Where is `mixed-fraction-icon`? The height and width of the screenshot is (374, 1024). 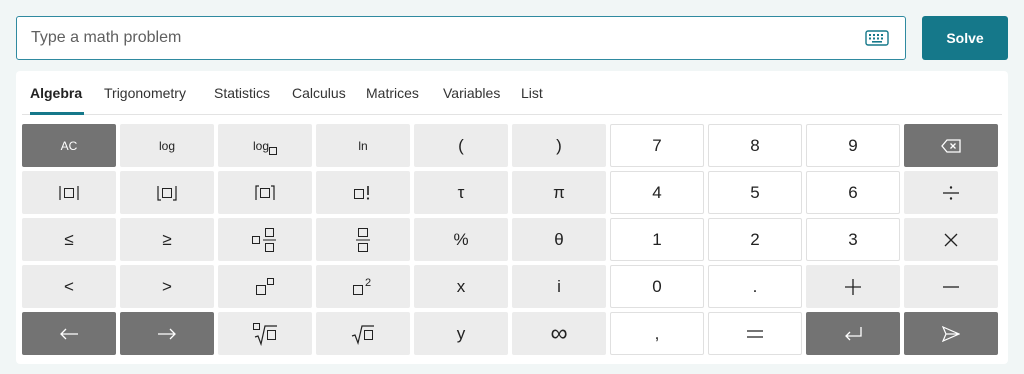 mixed-fraction-icon is located at coordinates (264, 239).